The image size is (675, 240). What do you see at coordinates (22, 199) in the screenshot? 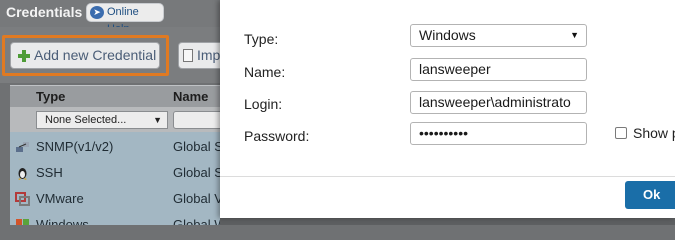
I see `vmware-icon` at bounding box center [22, 199].